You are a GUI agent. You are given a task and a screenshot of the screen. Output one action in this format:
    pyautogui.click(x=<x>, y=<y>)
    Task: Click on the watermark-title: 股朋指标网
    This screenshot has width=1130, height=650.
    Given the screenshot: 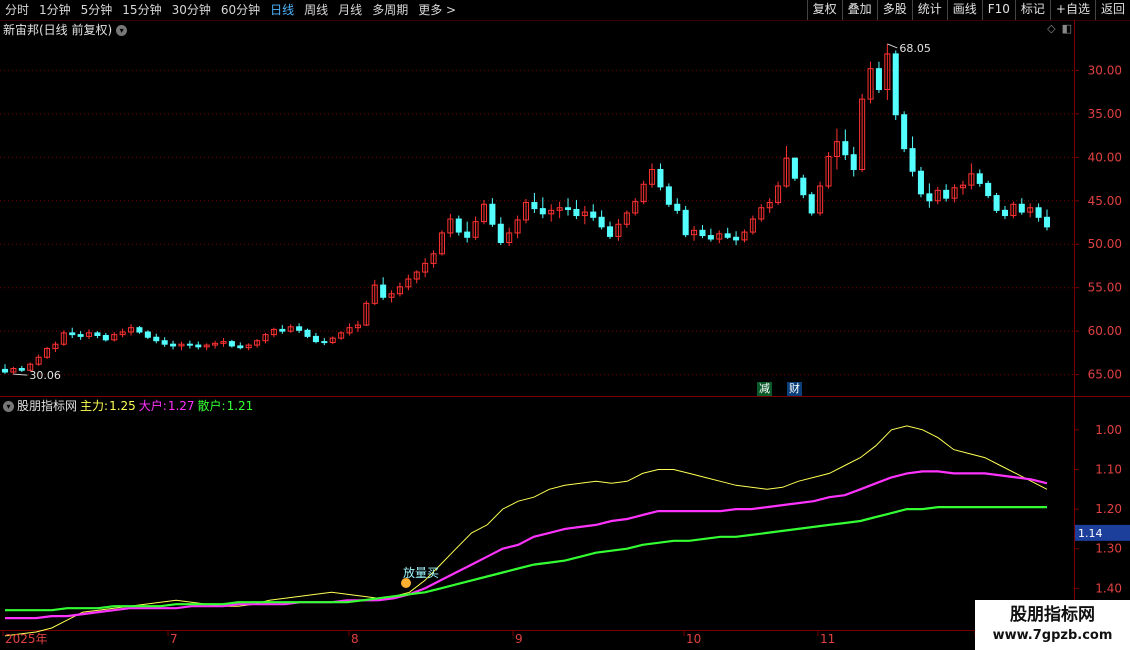 What is the action you would take?
    pyautogui.click(x=1052, y=615)
    